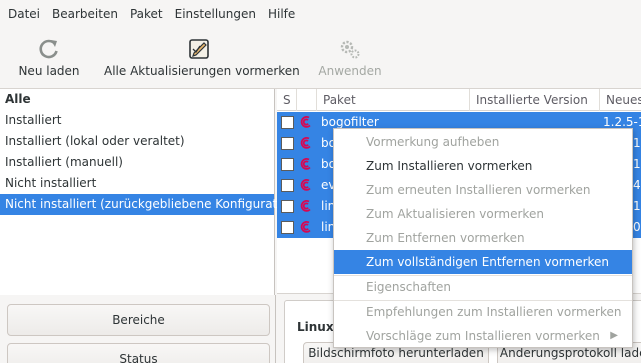  Describe the element at coordinates (49, 71) in the screenshot. I see `reload-label: Neu laden` at that location.